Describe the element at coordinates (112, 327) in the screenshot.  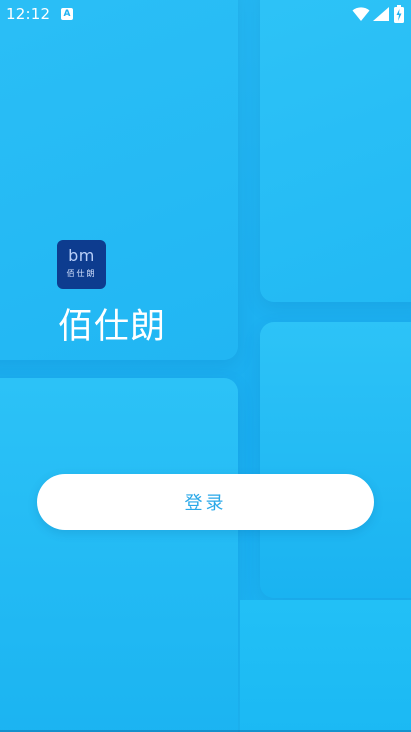
I see `app-name: 佰仕朗` at that location.